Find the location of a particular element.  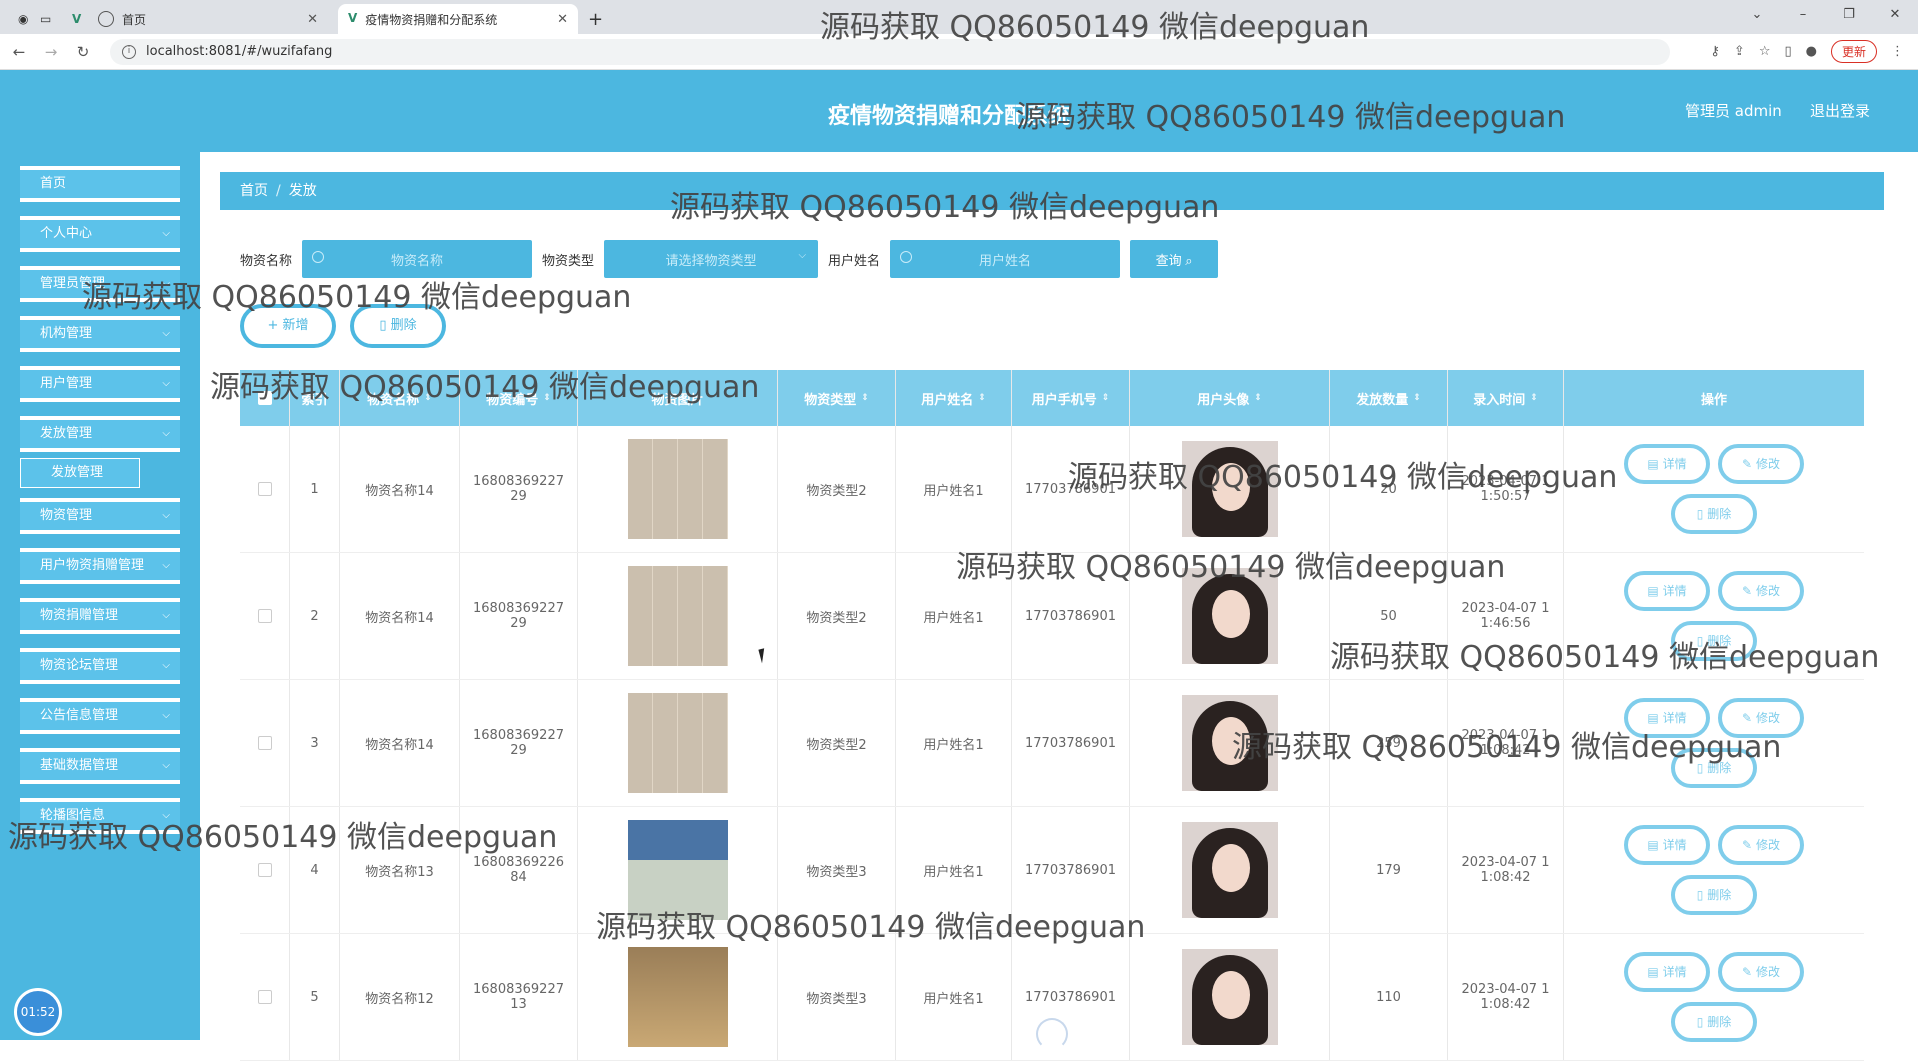

sidebar-item-distribution: 发放管理 ⌵ is located at coordinates (100, 434).